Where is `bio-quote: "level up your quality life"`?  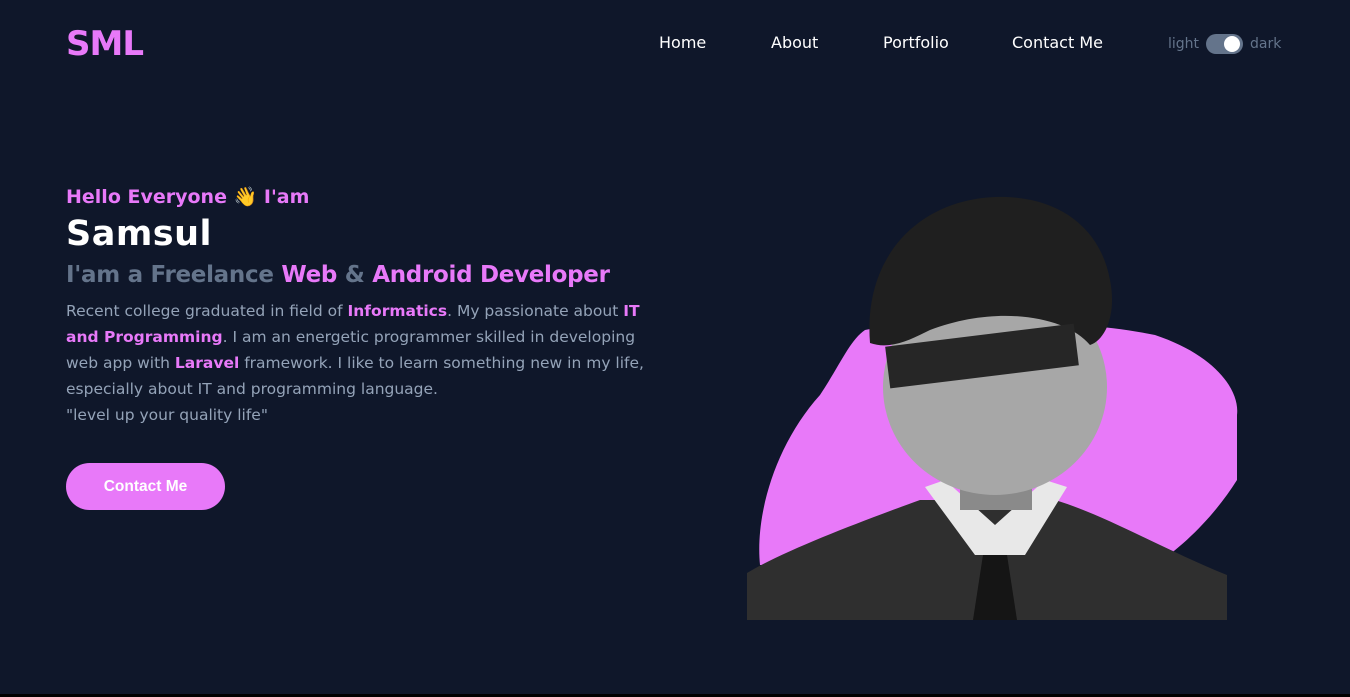
bio-quote: "level up your quality life" is located at coordinates (167, 415).